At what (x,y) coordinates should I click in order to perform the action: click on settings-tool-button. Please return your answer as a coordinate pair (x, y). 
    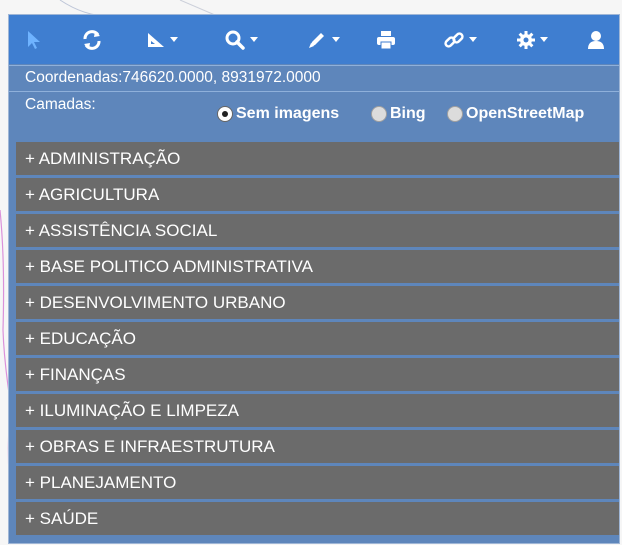
    Looking at the image, I should click on (532, 39).